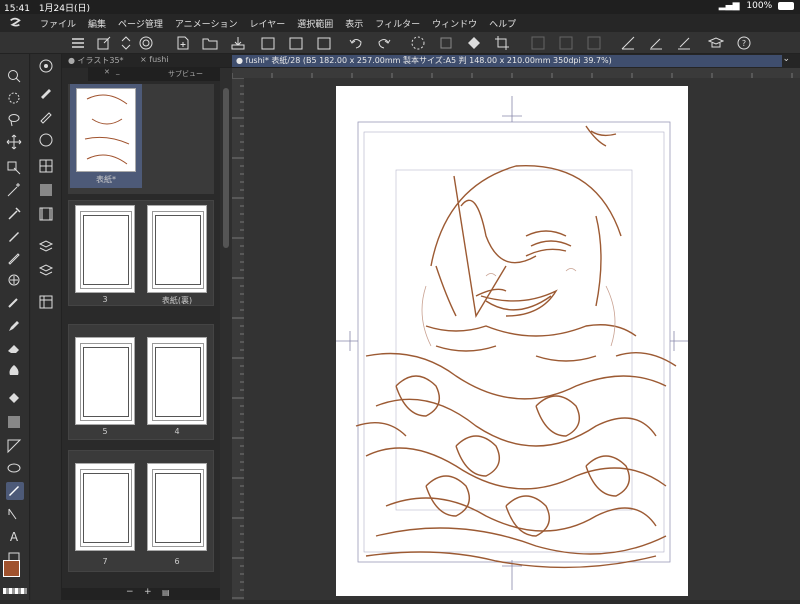 The height and width of the screenshot is (604, 800). What do you see at coordinates (15, 469) in the screenshot?
I see `frame-icon` at bounding box center [15, 469].